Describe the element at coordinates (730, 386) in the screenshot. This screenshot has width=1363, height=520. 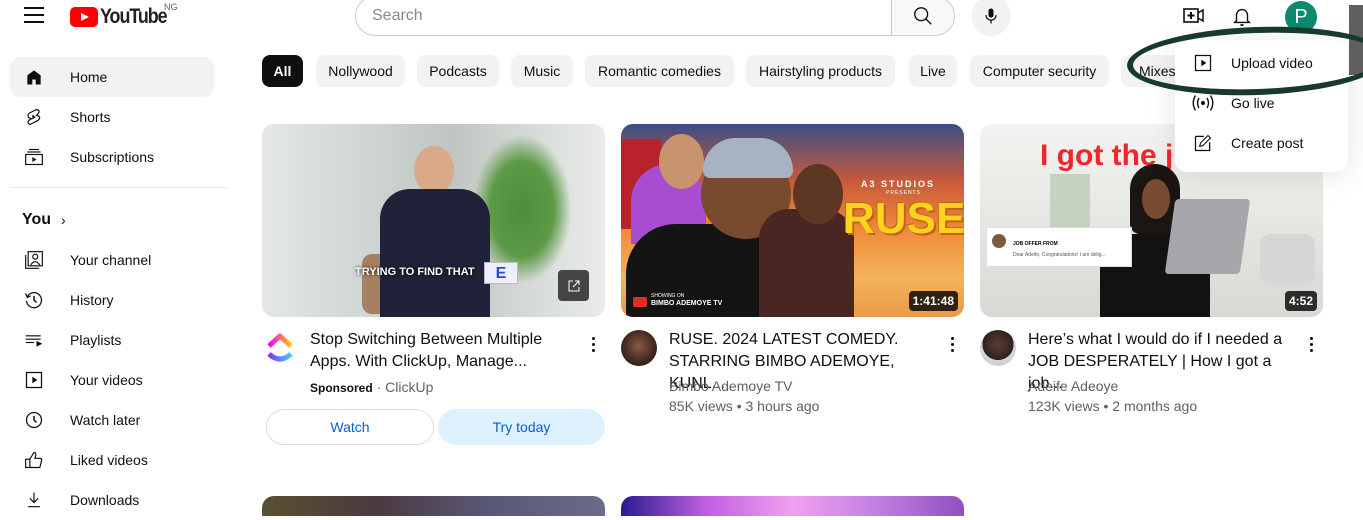
I see `channel-name: Bimbo Ademoye TV` at that location.